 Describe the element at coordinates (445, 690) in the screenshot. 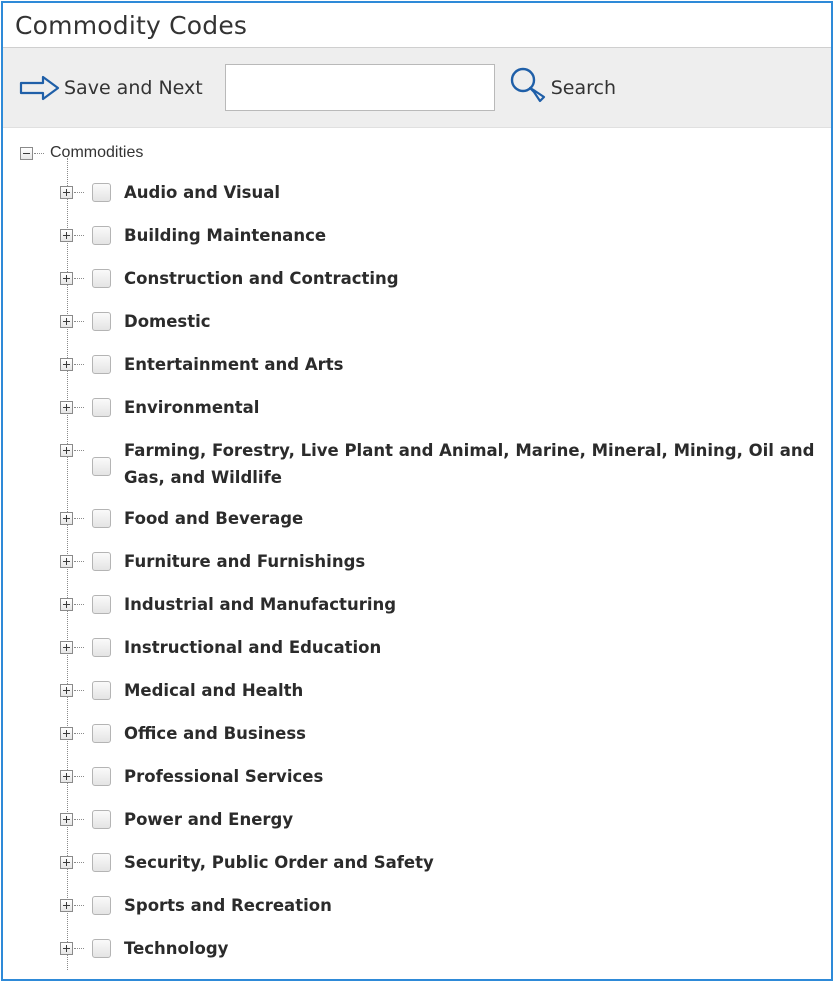

I see `tree-node: Medical and Health` at that location.